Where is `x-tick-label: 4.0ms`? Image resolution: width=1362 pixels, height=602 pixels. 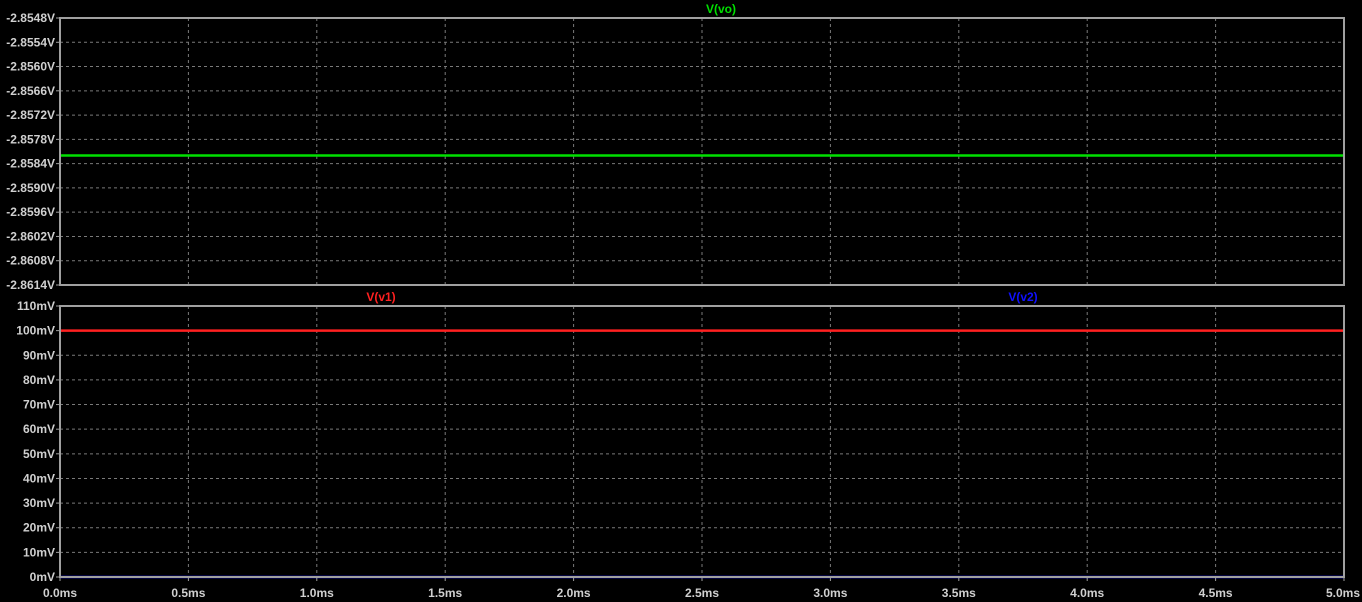
x-tick-label: 4.0ms is located at coordinates (1087, 593).